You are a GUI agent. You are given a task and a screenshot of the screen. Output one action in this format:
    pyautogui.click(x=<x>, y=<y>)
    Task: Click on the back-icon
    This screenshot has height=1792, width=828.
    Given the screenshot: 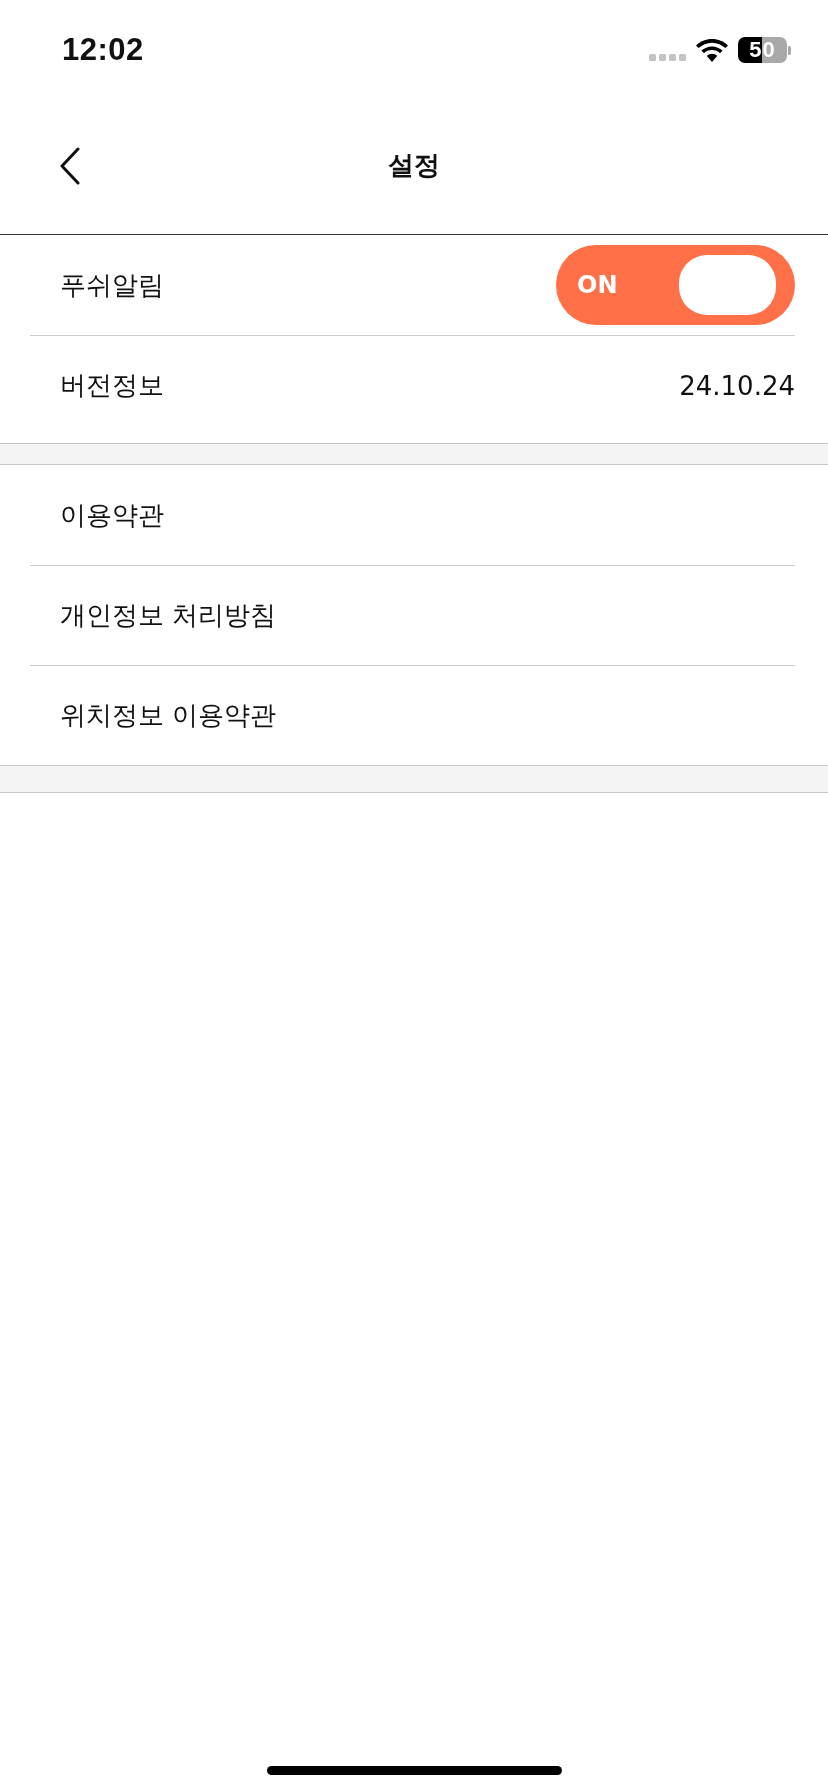 What is the action you would take?
    pyautogui.click(x=70, y=166)
    